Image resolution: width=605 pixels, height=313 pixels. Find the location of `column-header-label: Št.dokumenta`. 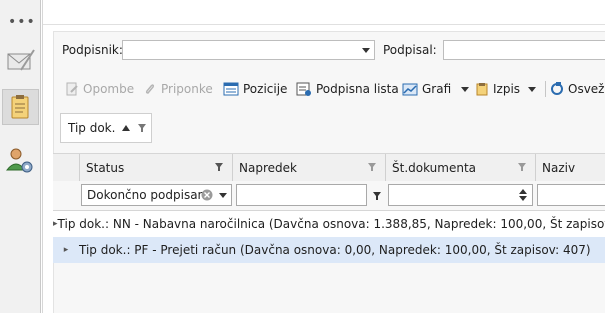

column-header-label: Št.dokumenta is located at coordinates (434, 167).